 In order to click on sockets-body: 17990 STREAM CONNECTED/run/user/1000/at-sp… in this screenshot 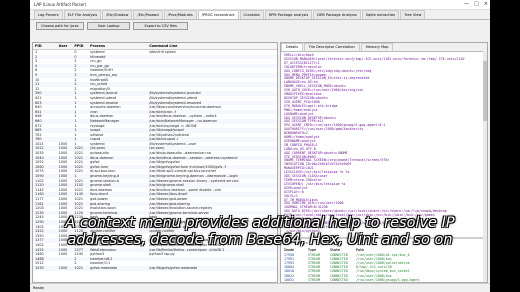, I will do `click(384, 267)`.